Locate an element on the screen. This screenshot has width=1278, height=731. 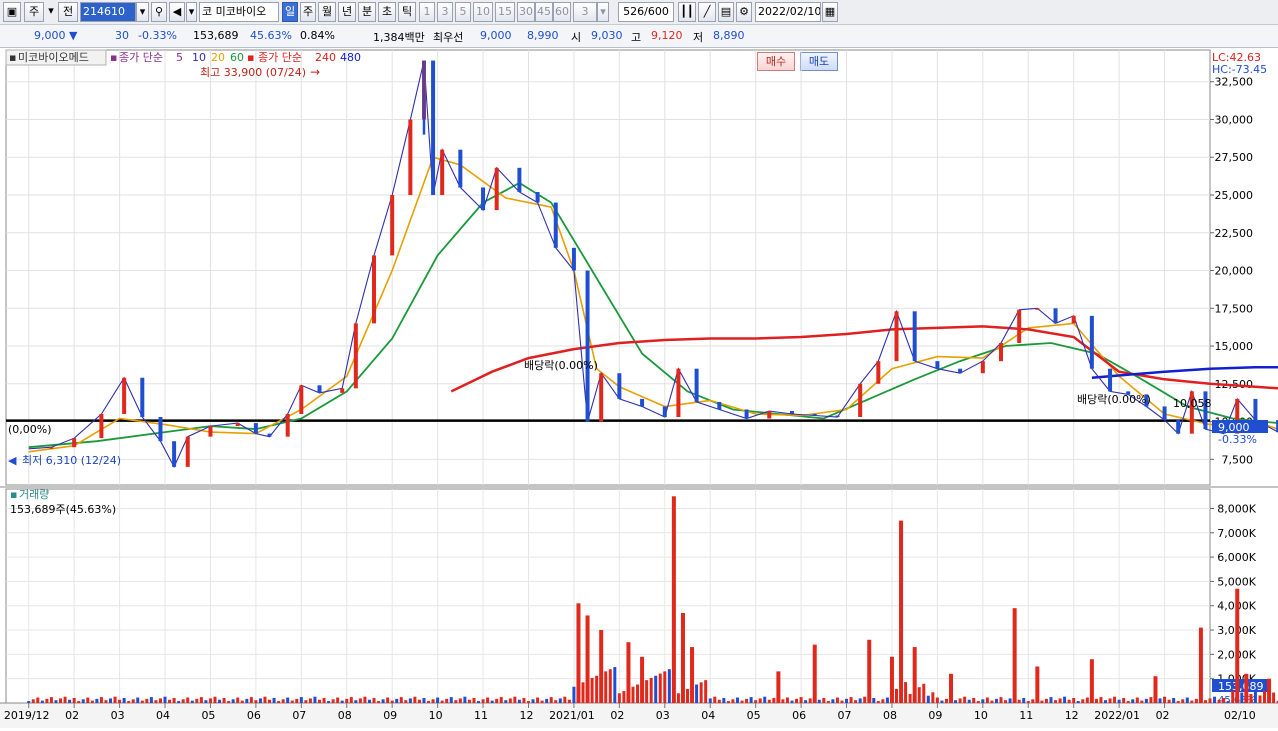
x-tick-label: 08 is located at coordinates (345, 715).